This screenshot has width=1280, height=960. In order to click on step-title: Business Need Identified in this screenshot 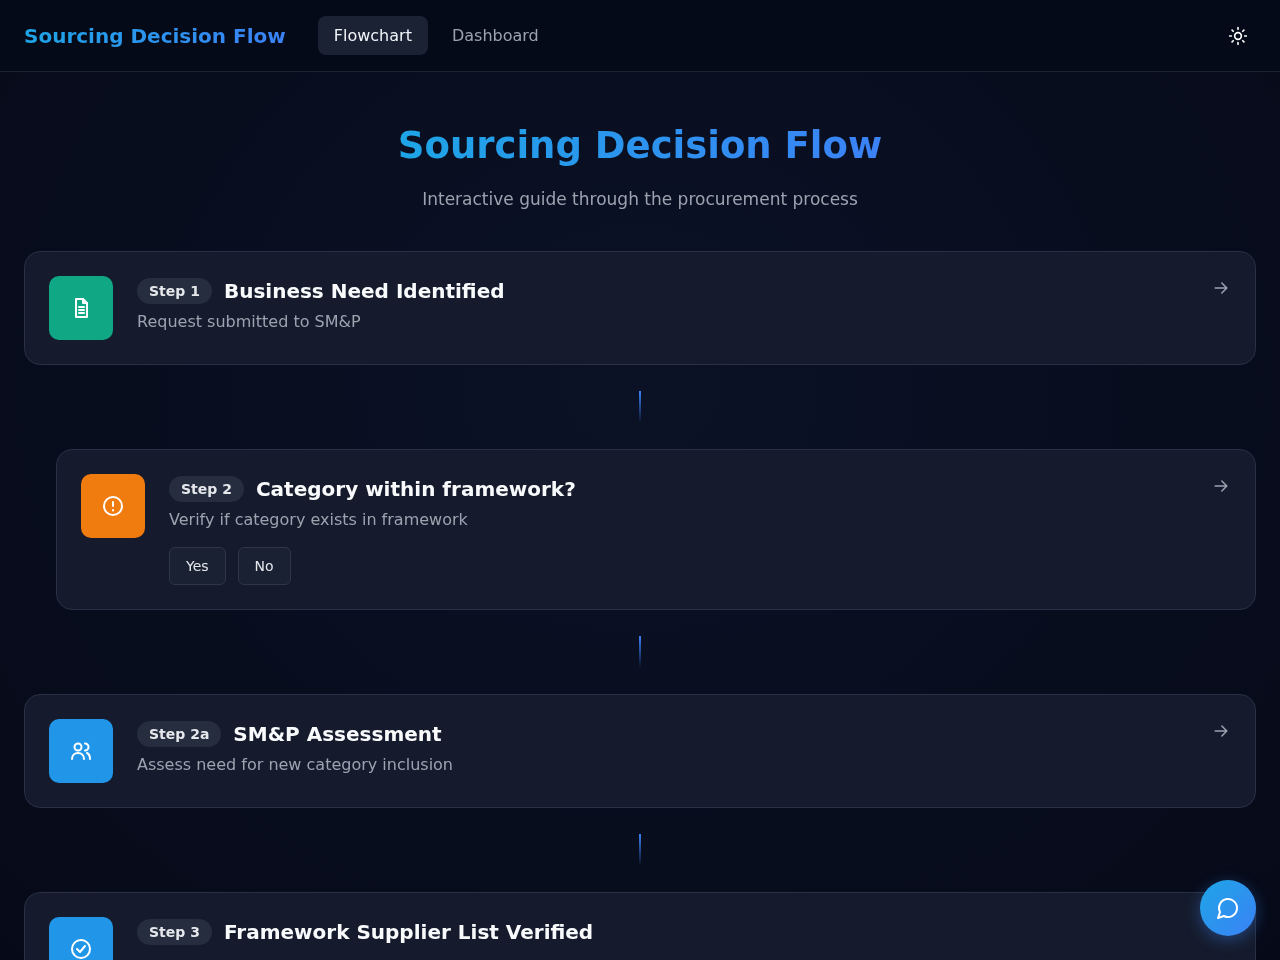, I will do `click(364, 291)`.